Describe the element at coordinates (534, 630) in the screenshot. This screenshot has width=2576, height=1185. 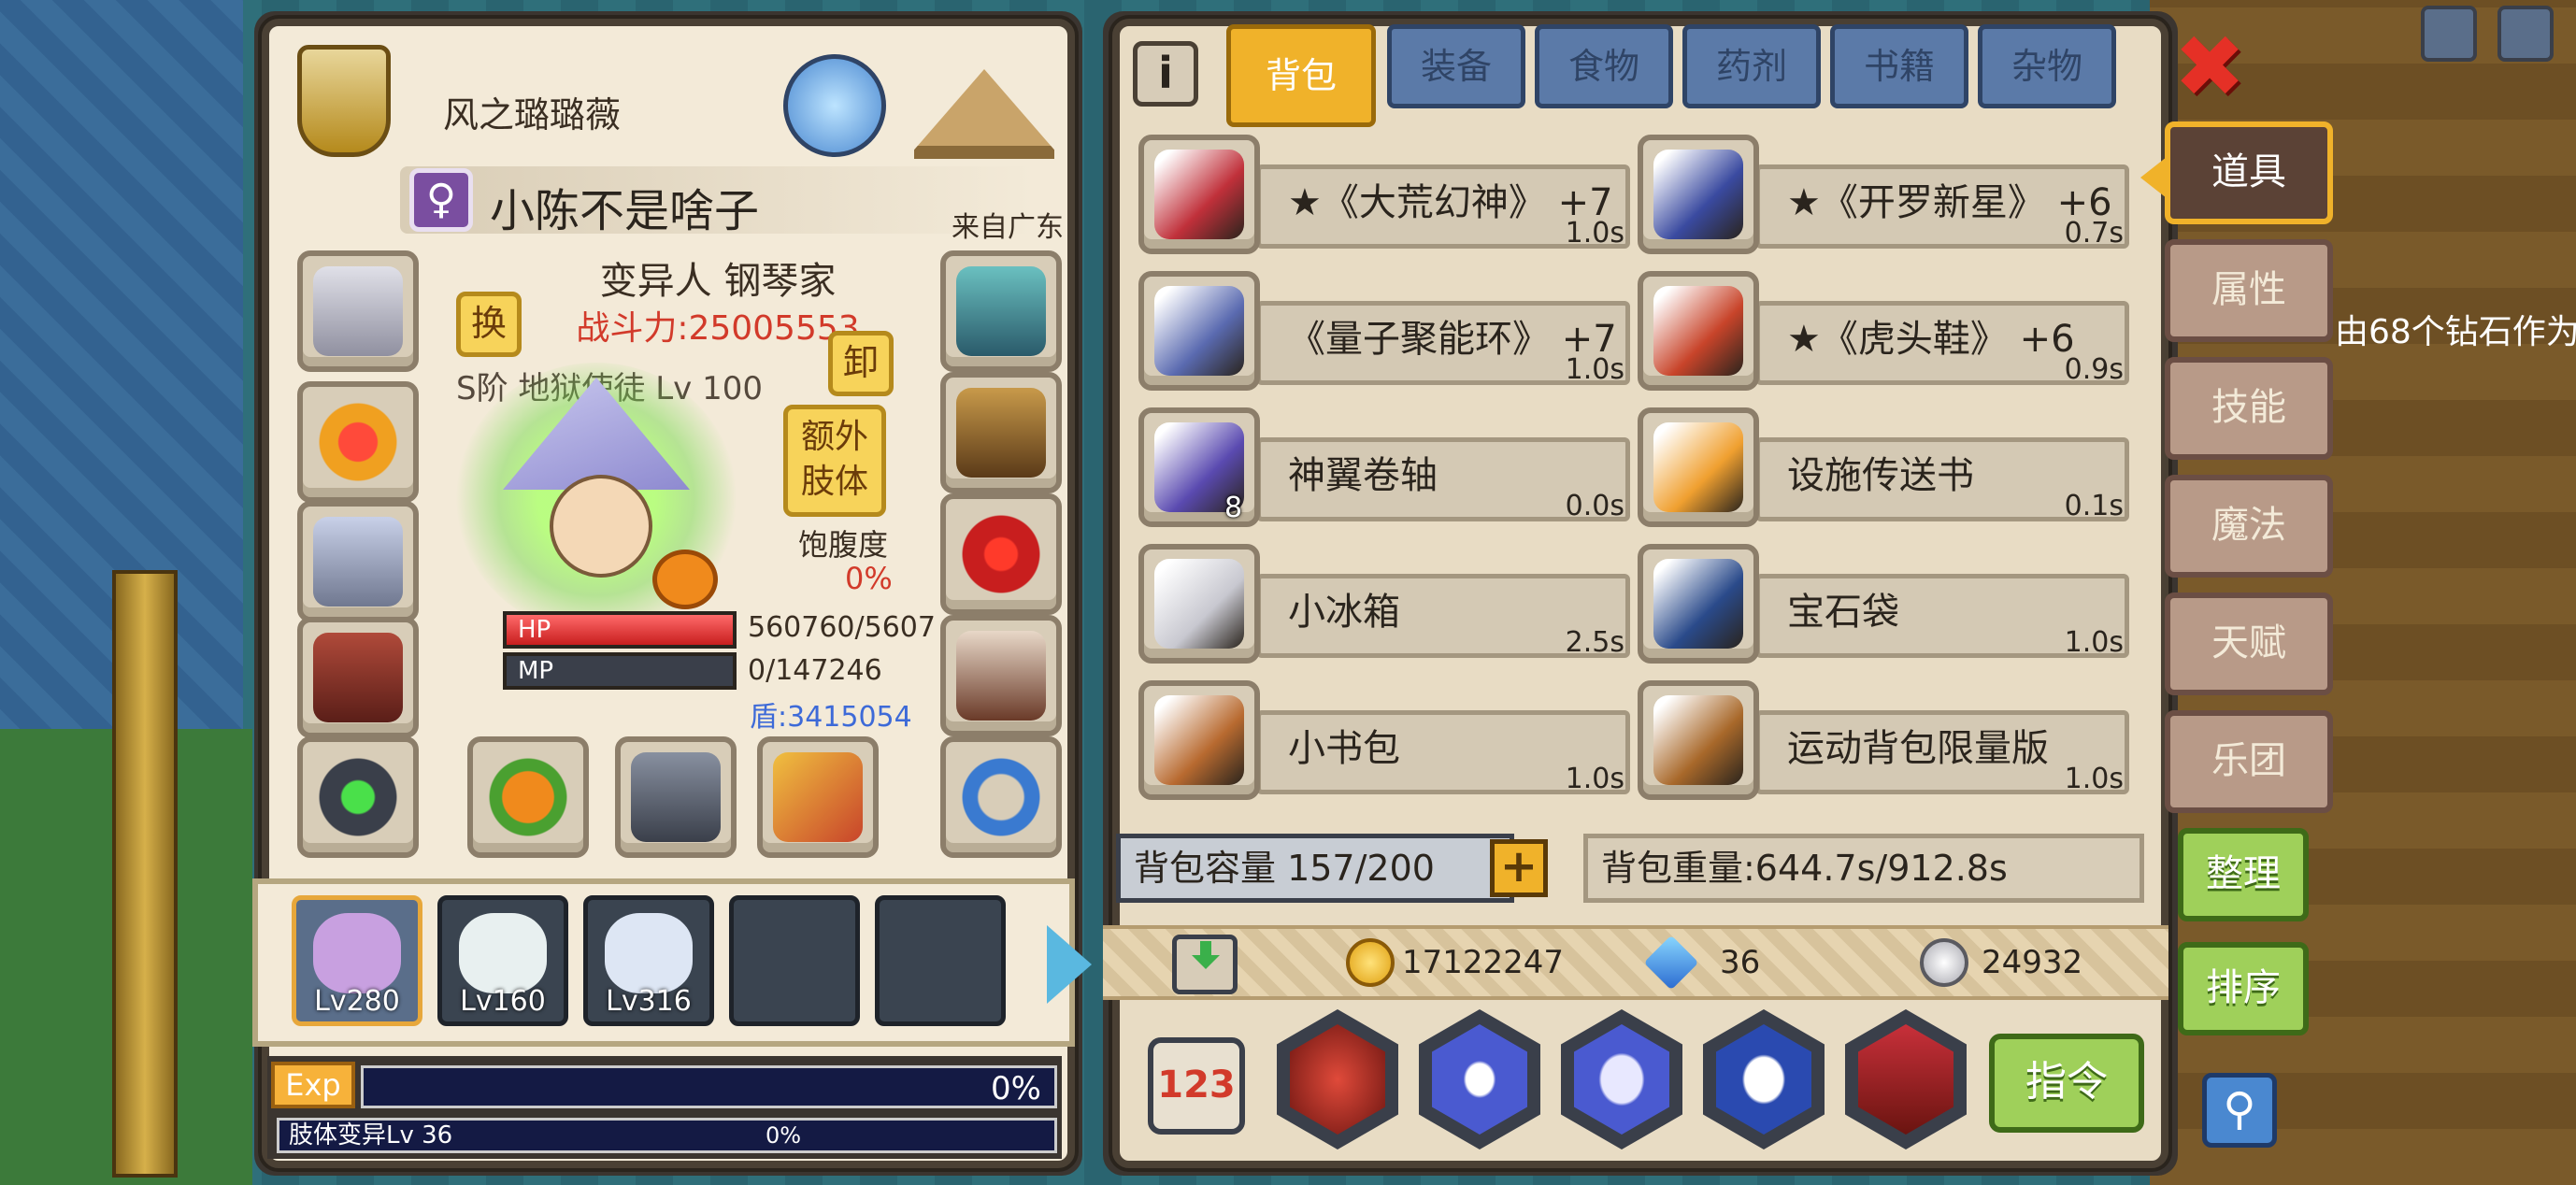
I see `hp-label: HP` at that location.